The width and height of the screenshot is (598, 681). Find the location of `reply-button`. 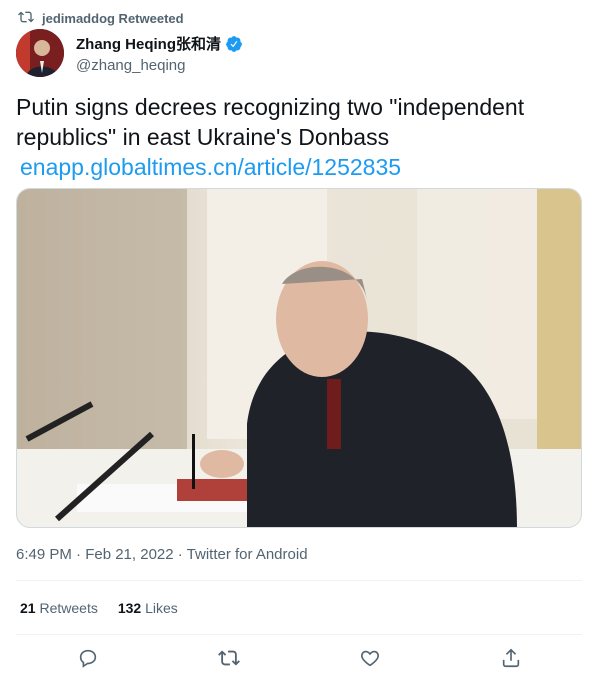

reply-button is located at coordinates (88, 658).